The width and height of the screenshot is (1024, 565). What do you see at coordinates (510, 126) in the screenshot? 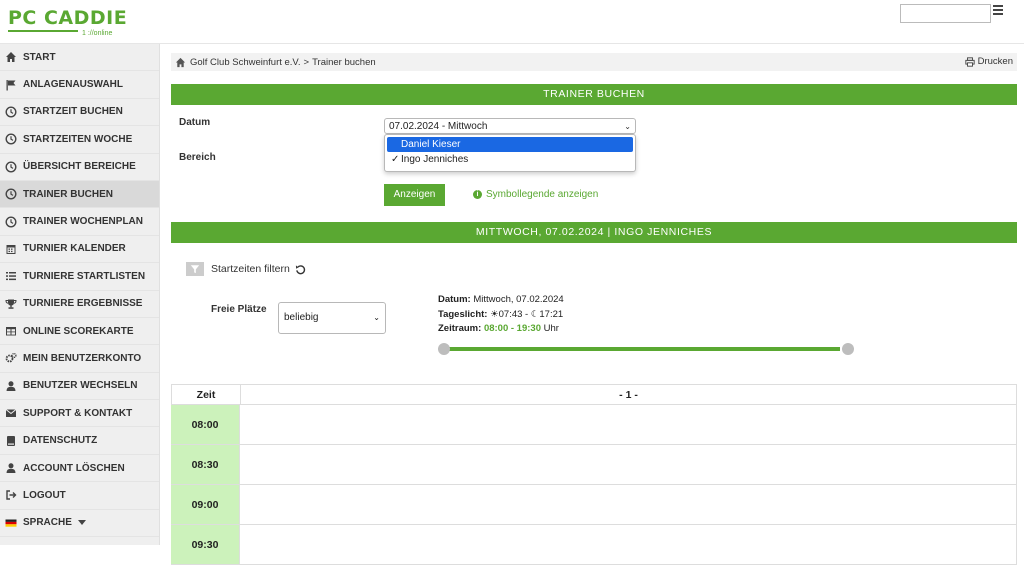
I see `datum-select: 07.02.2024 - Mittwoch ⌄` at bounding box center [510, 126].